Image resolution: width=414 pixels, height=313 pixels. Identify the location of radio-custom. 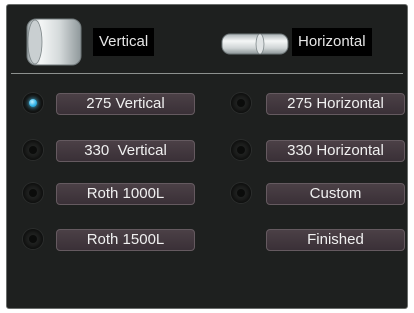
(241, 193).